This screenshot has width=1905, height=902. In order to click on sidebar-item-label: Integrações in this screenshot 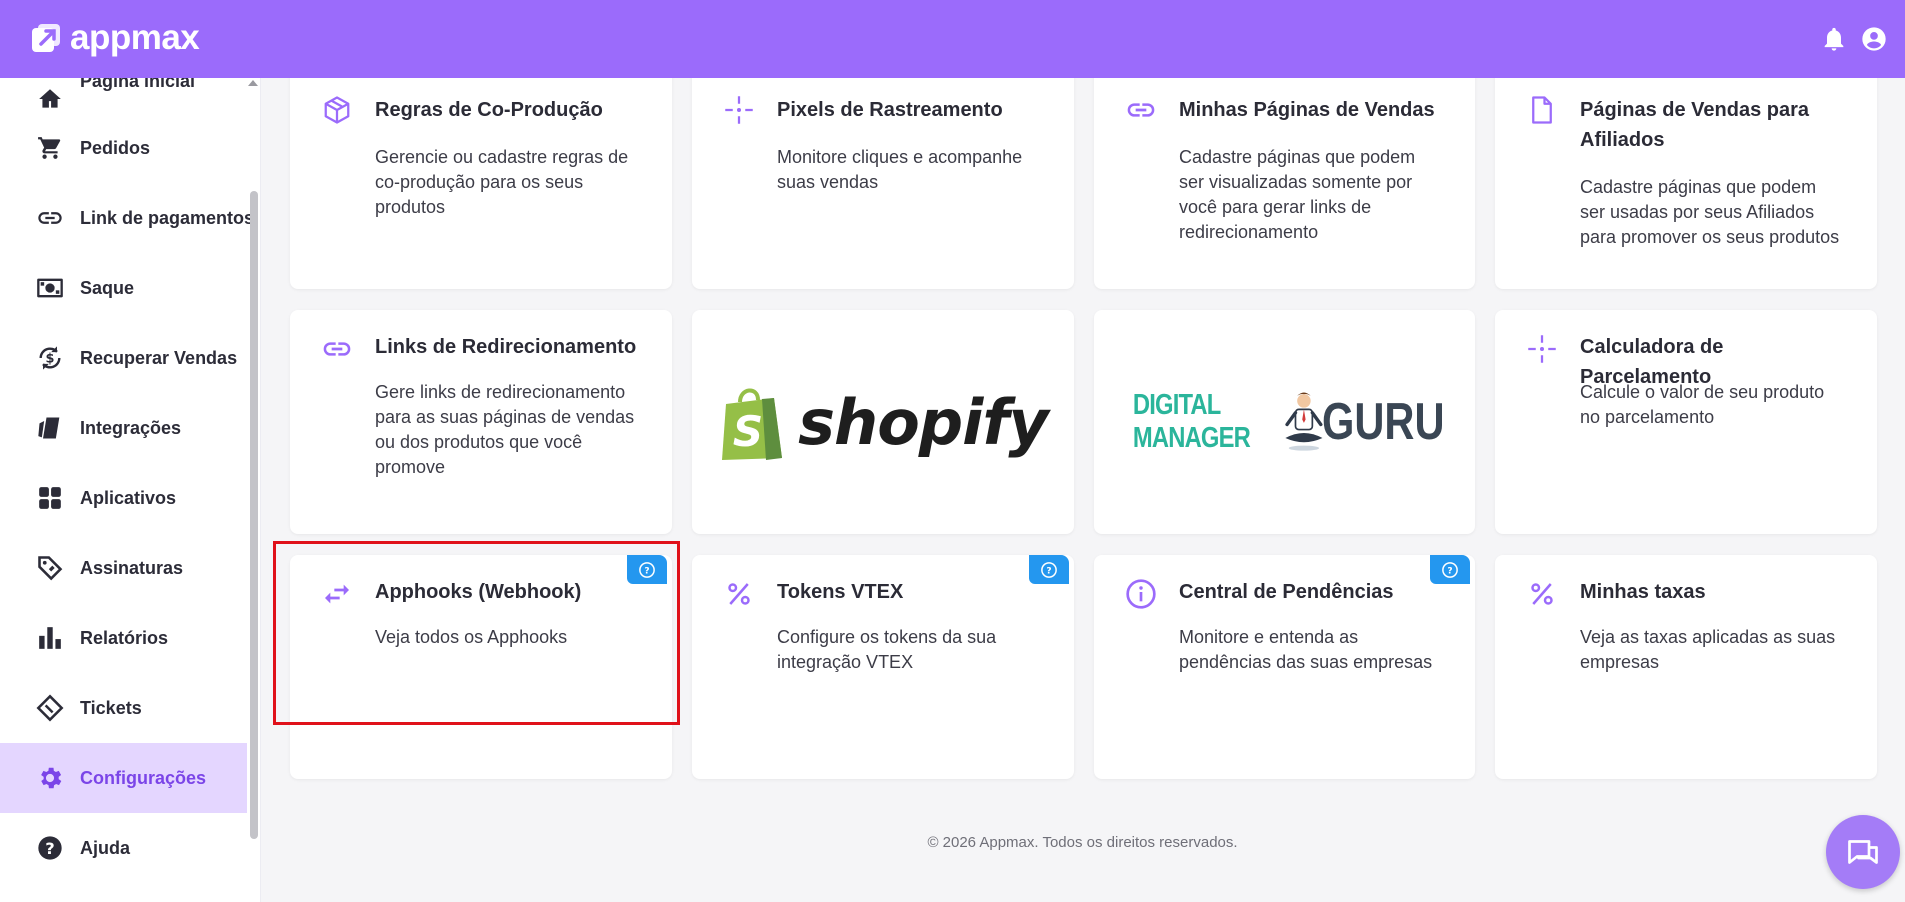, I will do `click(131, 427)`.